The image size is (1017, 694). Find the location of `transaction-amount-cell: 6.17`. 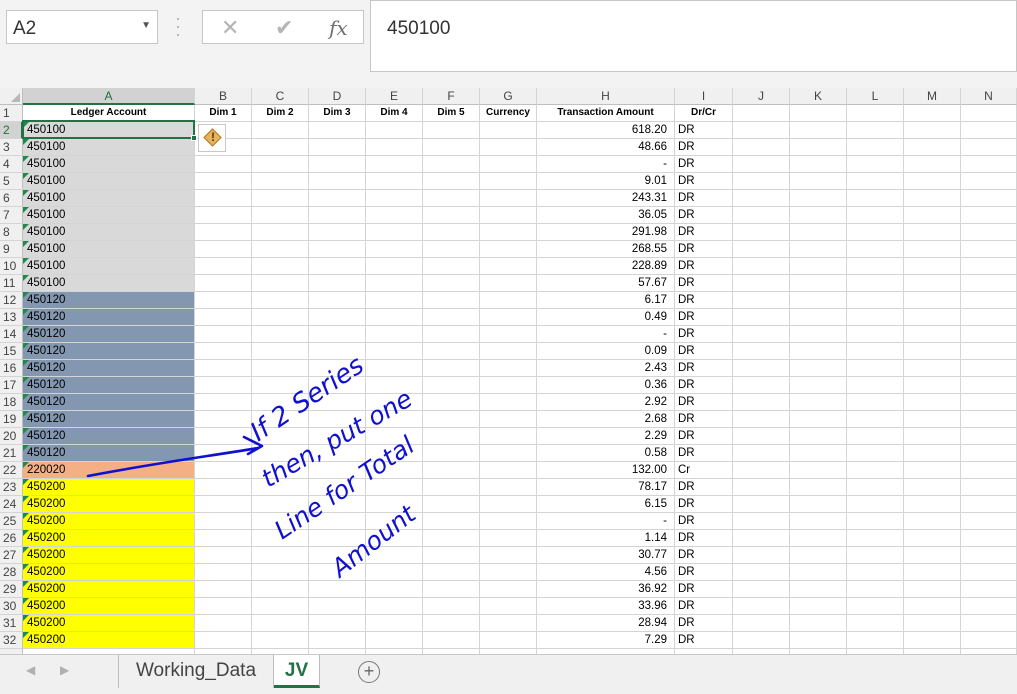

transaction-amount-cell: 6.17 is located at coordinates (606, 300).